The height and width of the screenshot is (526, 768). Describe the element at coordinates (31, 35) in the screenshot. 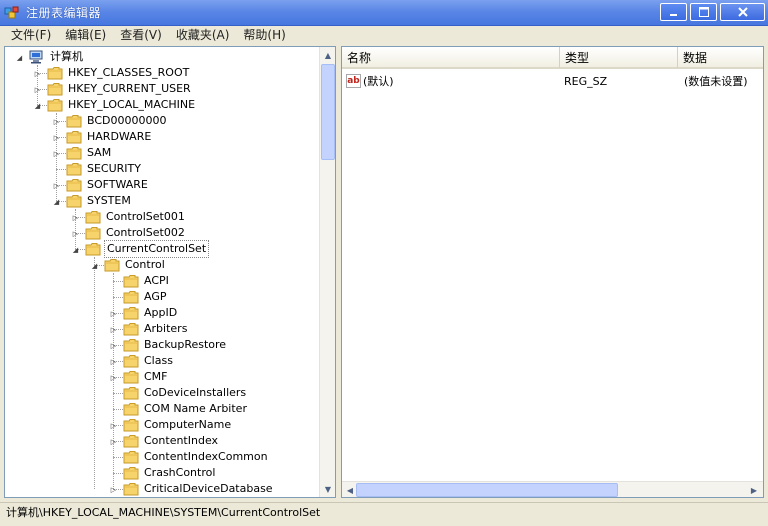

I see `menu-file: 文件(F)` at that location.